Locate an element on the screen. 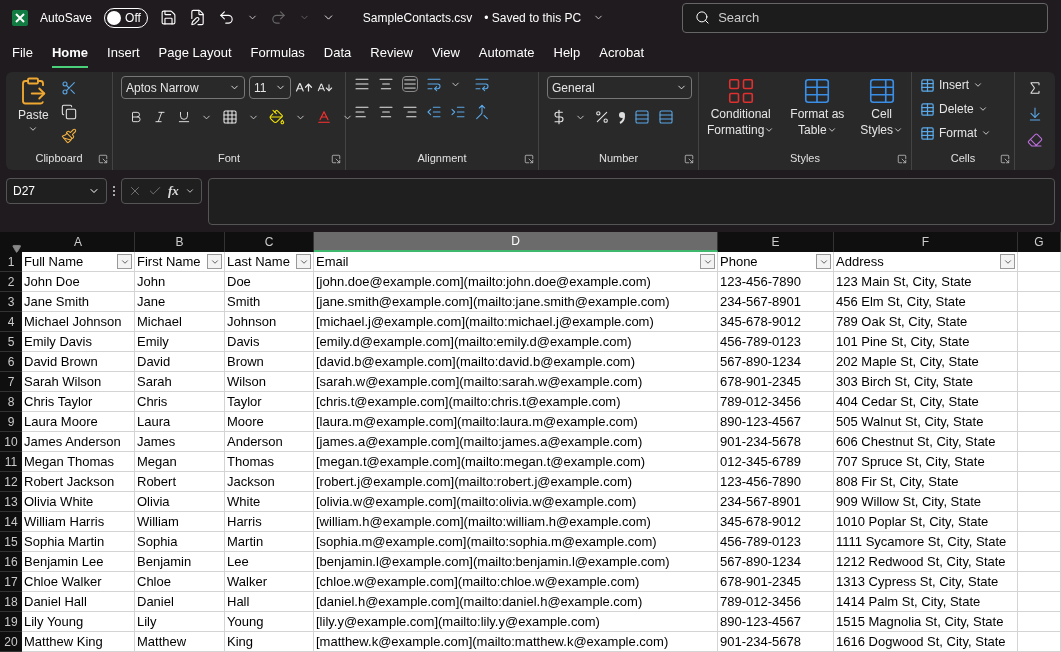 The image size is (1061, 652). row-number: 1 is located at coordinates (11, 262).